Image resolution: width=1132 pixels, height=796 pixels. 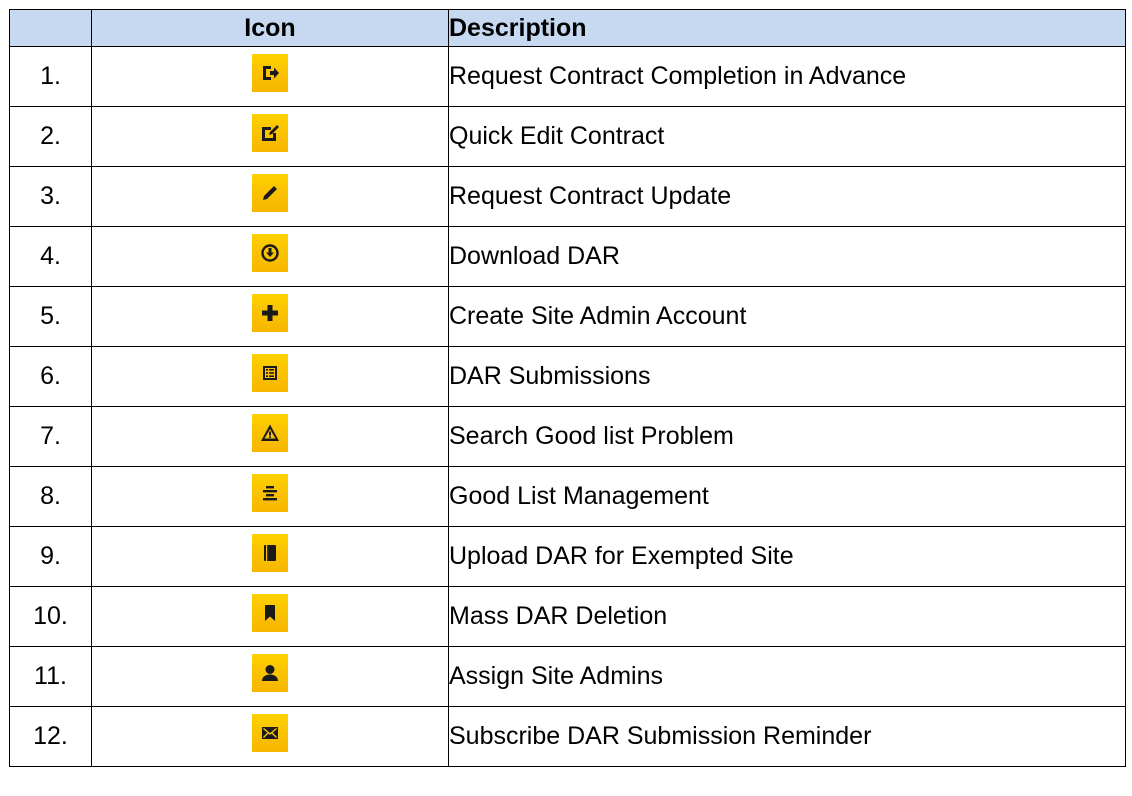 What do you see at coordinates (787, 256) in the screenshot?
I see `row-description: Download DAR` at bounding box center [787, 256].